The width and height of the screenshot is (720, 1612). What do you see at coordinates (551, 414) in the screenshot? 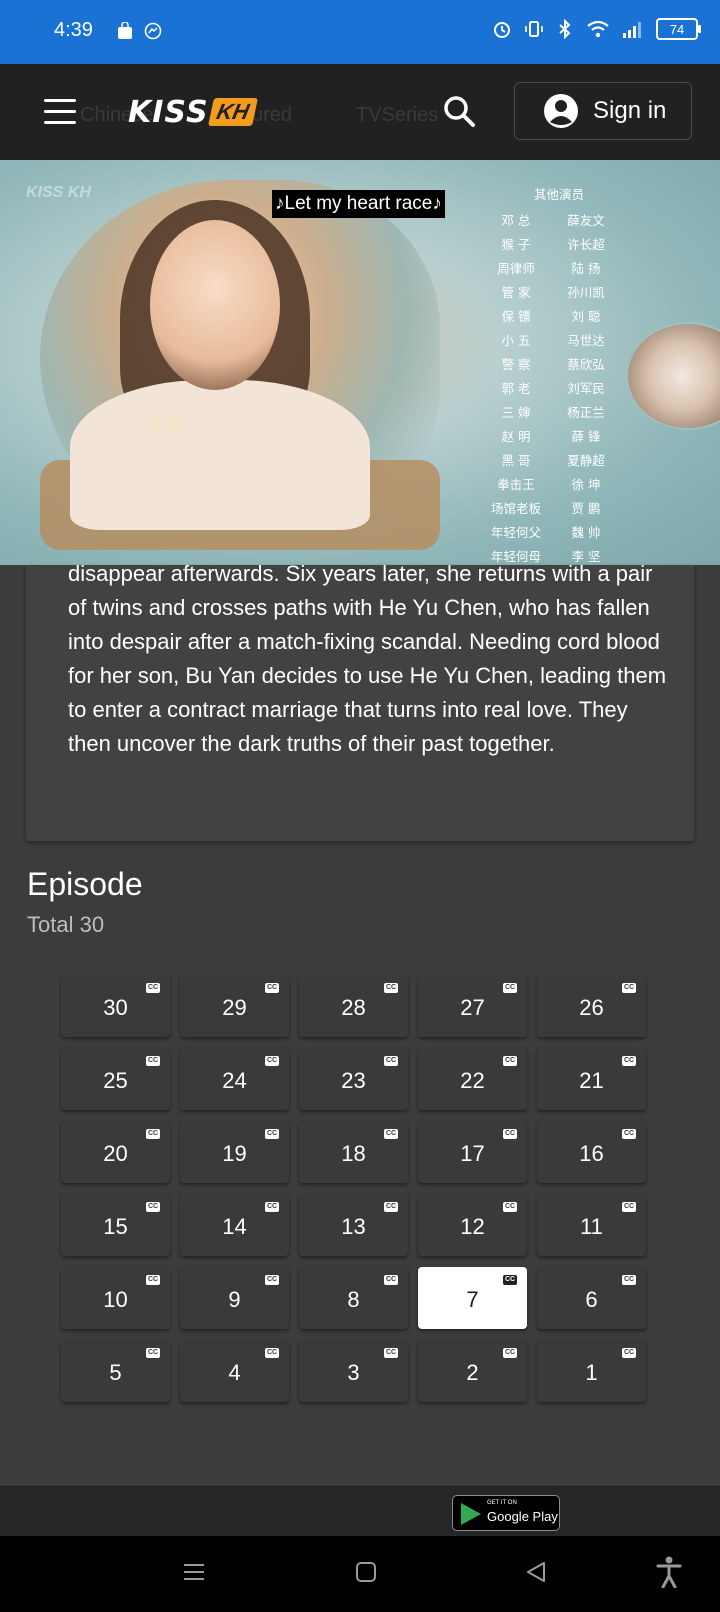
I see `credit-row: 三 婶 杨正兰` at bounding box center [551, 414].